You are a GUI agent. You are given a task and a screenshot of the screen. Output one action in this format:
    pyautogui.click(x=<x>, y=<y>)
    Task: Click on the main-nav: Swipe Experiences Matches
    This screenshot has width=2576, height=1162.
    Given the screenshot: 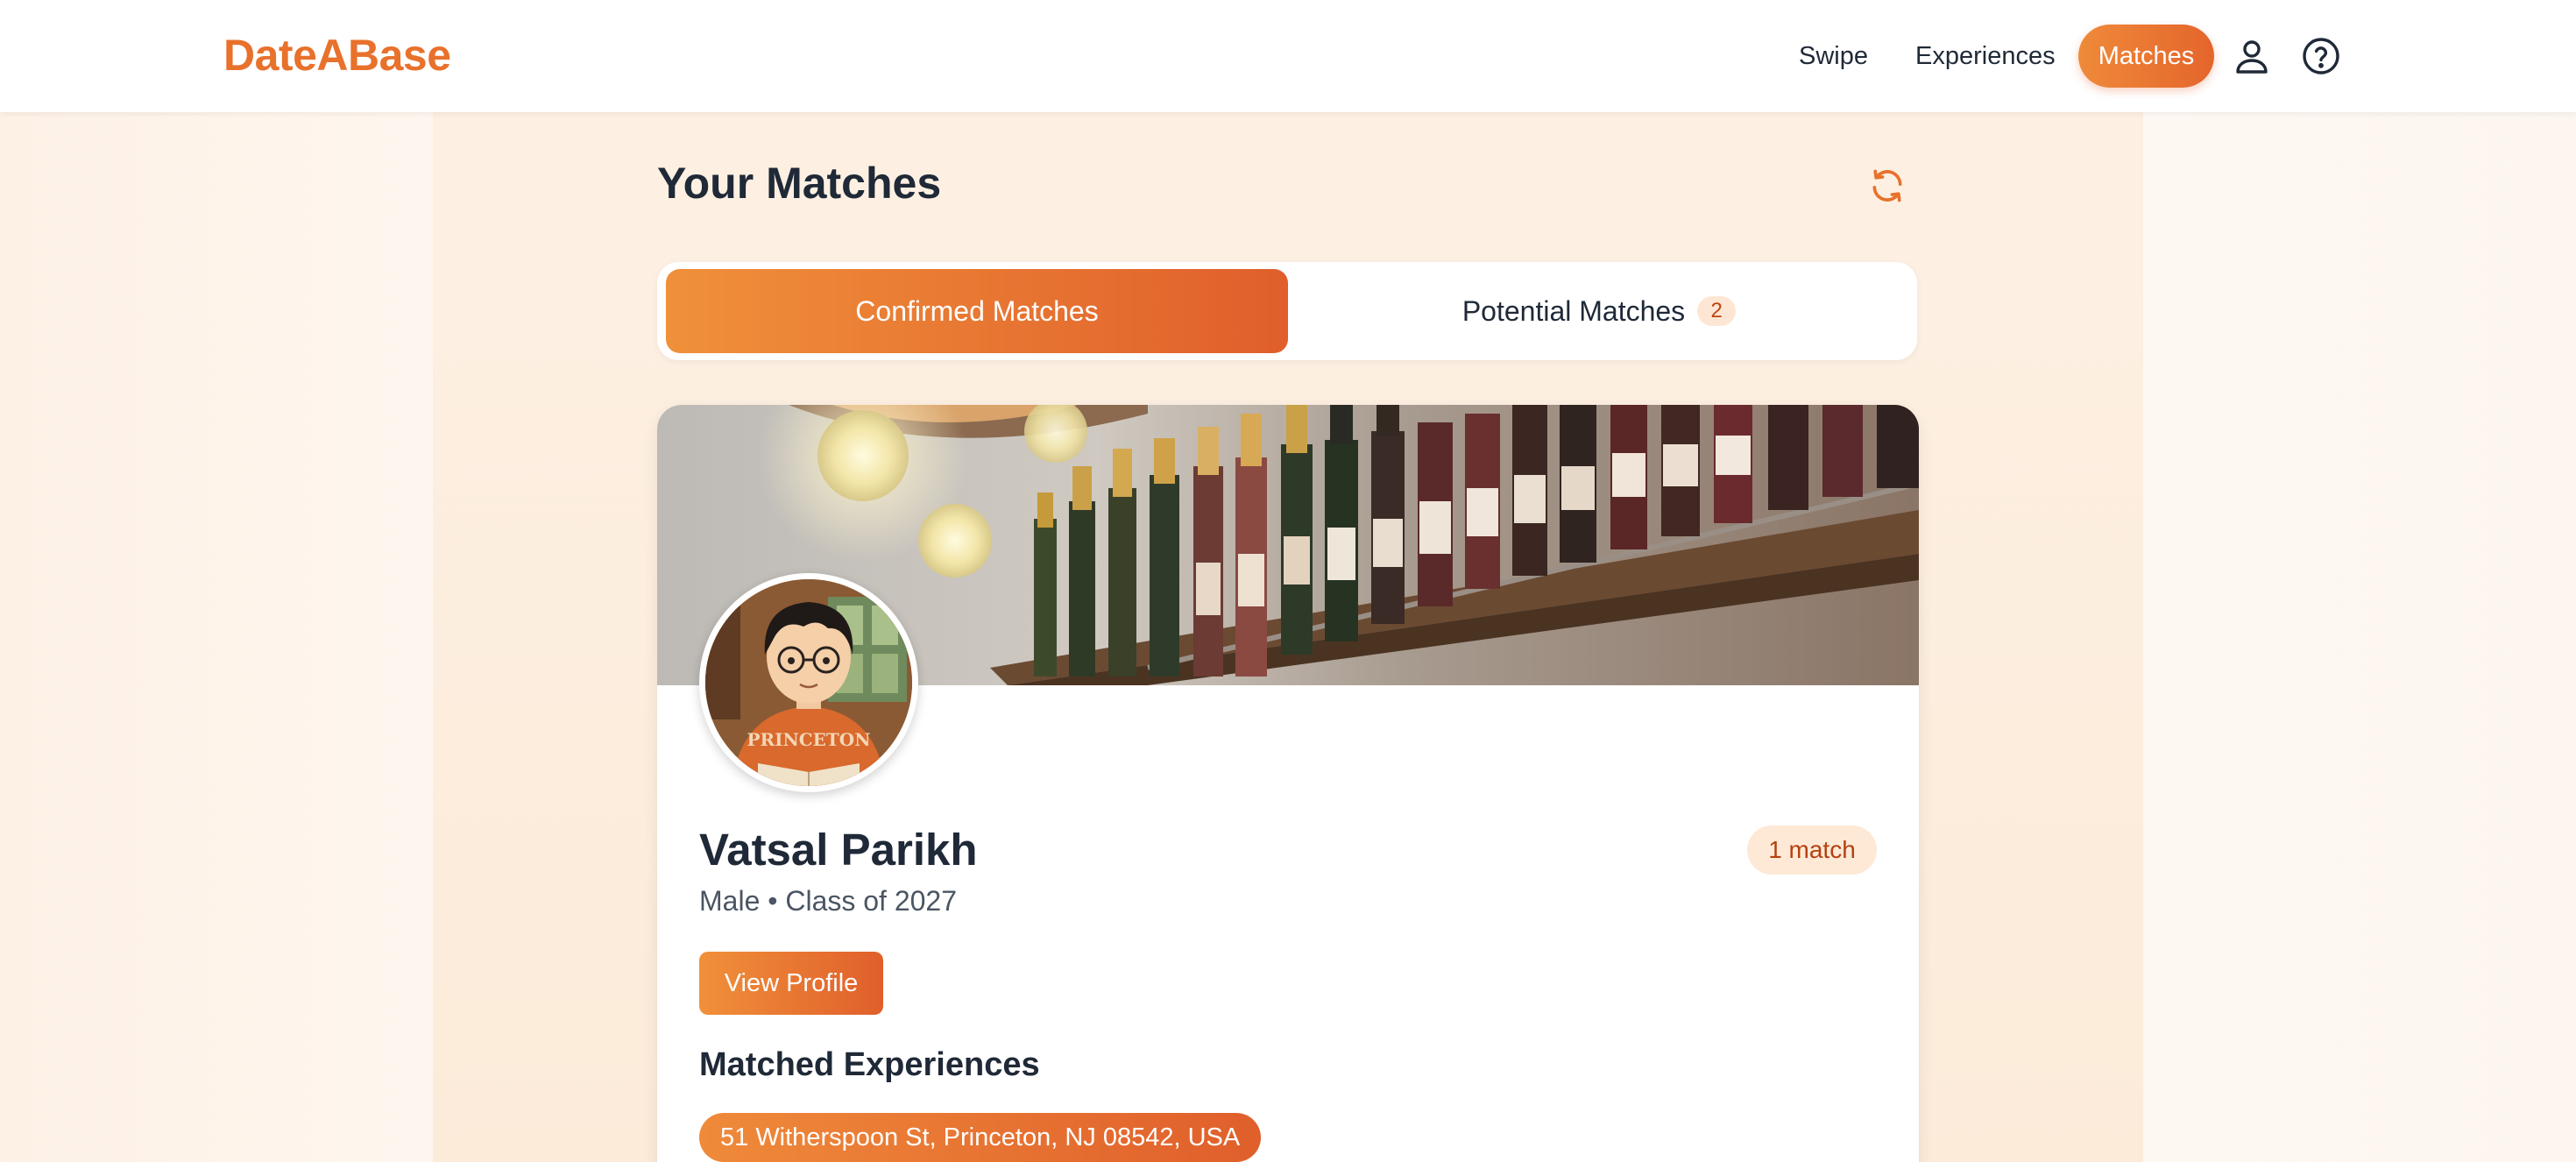 What is the action you would take?
    pyautogui.click(x=1288, y=56)
    